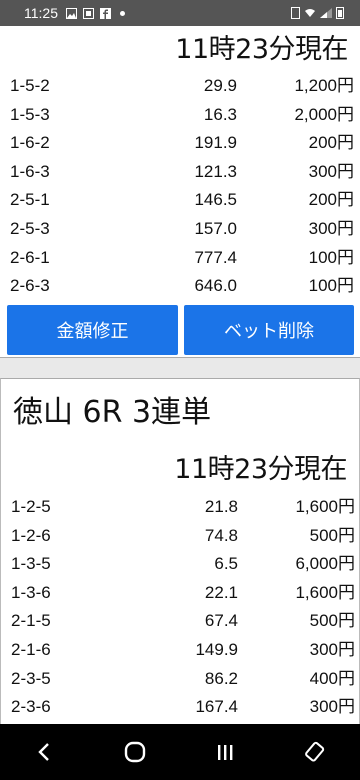 The height and width of the screenshot is (780, 360). I want to click on home-icon, so click(135, 752).